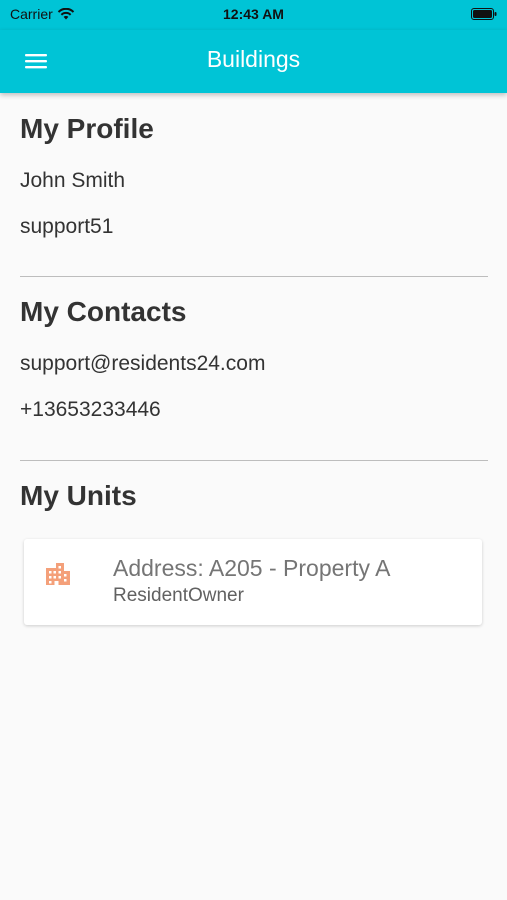  What do you see at coordinates (67, 226) in the screenshot?
I see `profile-username: support51` at bounding box center [67, 226].